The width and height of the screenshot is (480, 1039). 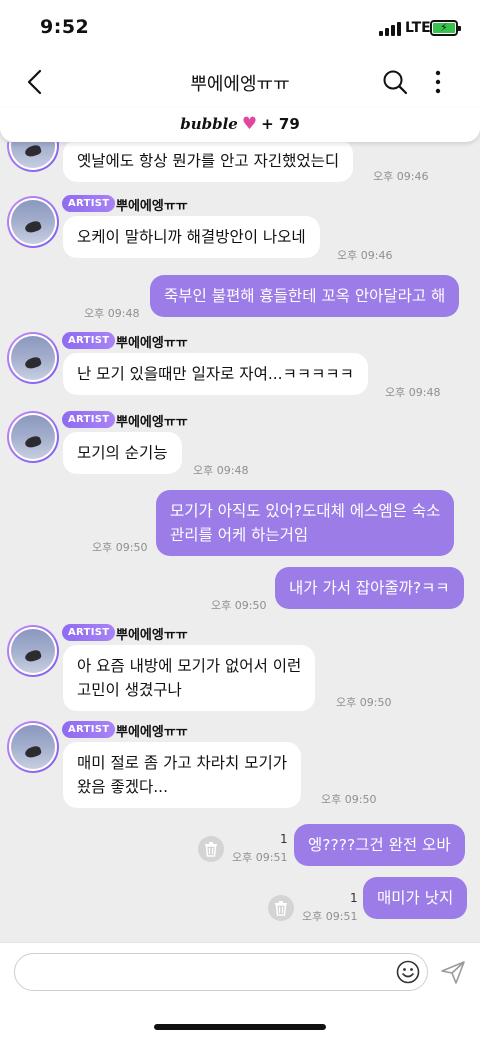 I want to click on outgoing-message: 죽부인 불편해 흉들한테 꼬옥 안아달라고 해, so click(x=305, y=296).